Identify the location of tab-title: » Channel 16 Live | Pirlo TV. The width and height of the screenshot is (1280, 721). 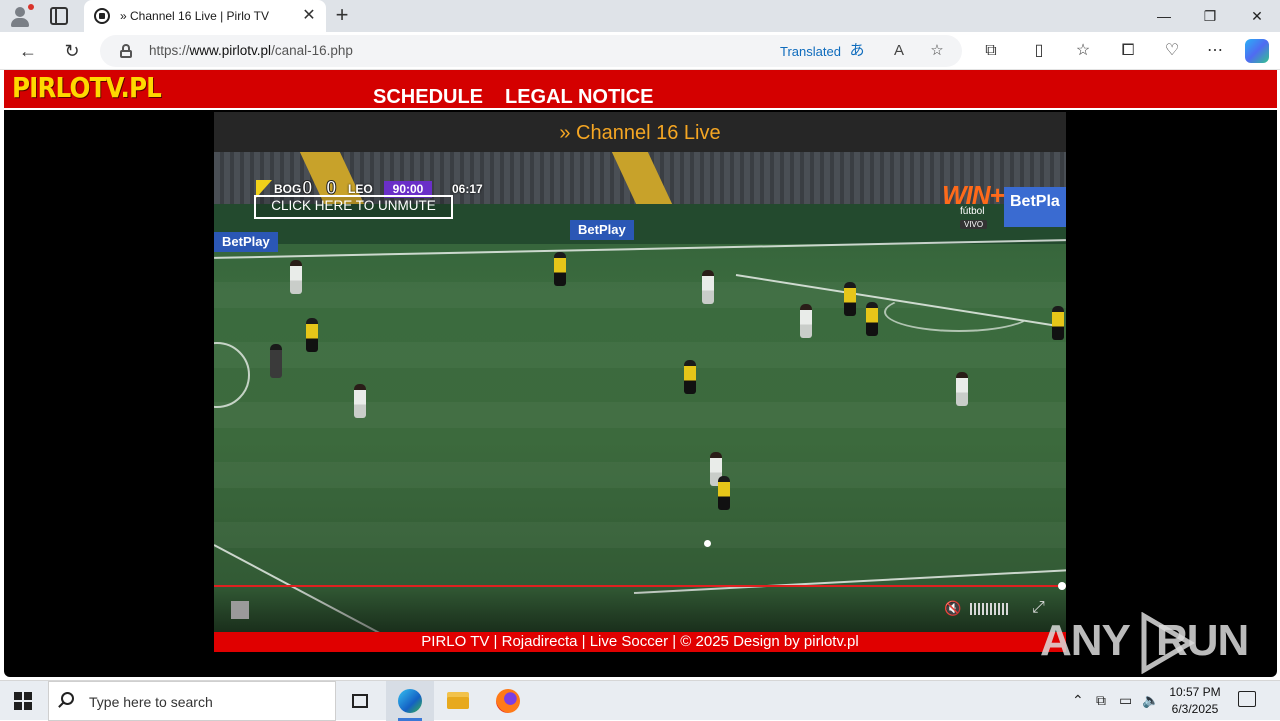
(194, 16).